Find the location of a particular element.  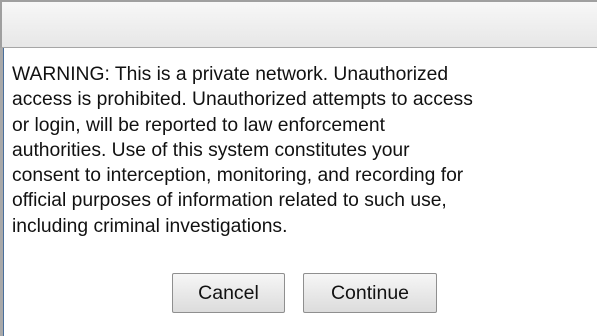

continue-button: Continue is located at coordinates (370, 293).